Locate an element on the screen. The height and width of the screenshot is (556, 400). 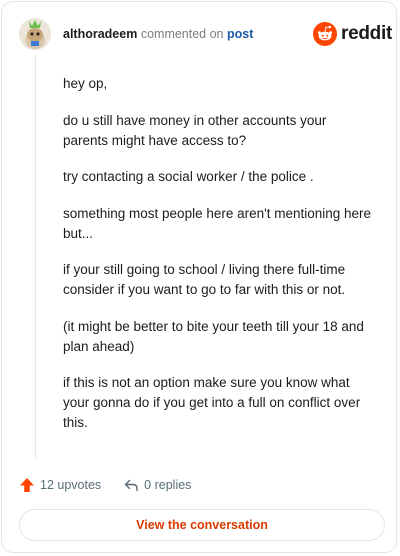
reddit-wordmark: reddit is located at coordinates (366, 33).